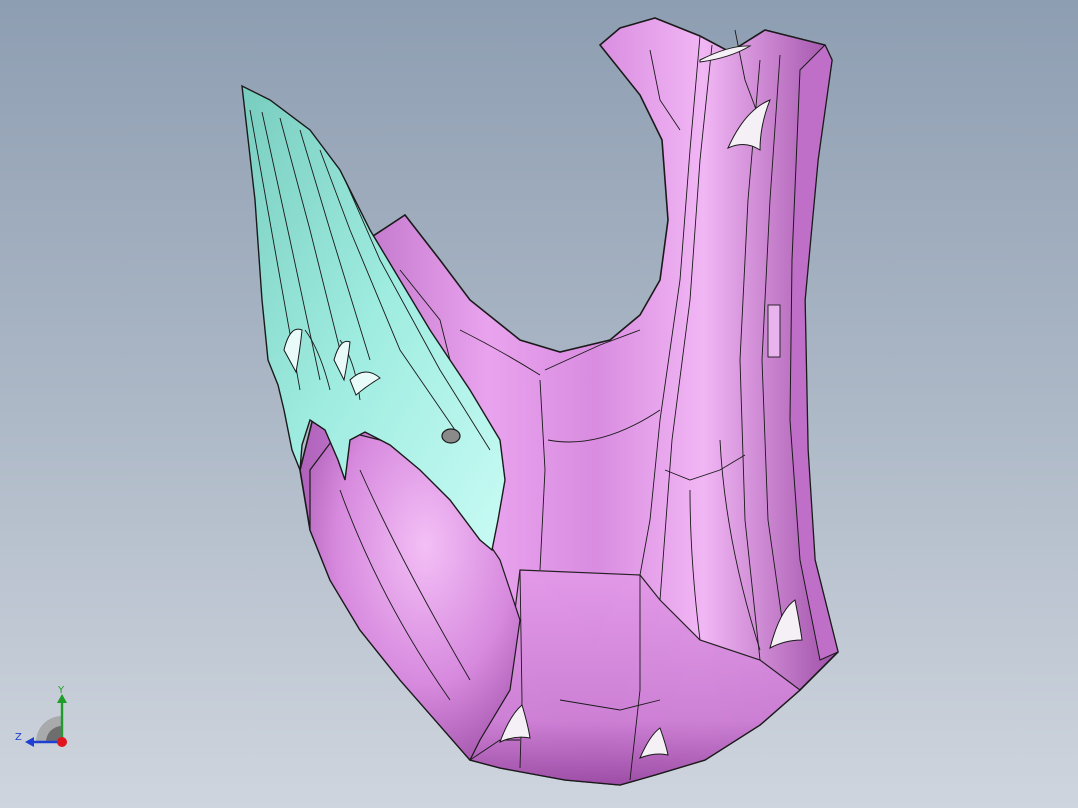 Image resolution: width=1078 pixels, height=808 pixels. What do you see at coordinates (62, 742) in the screenshot?
I see `x-axis-dot` at bounding box center [62, 742].